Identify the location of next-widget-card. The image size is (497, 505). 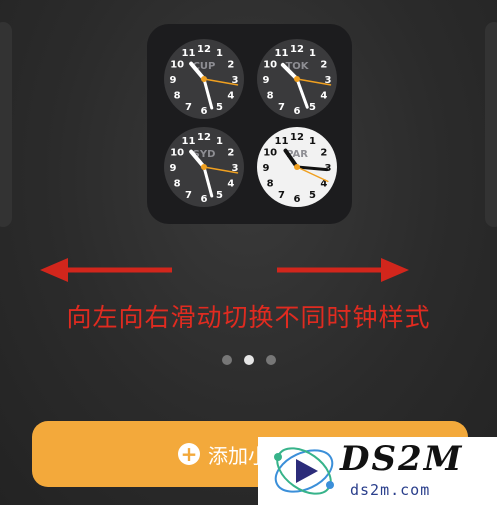
(491, 124).